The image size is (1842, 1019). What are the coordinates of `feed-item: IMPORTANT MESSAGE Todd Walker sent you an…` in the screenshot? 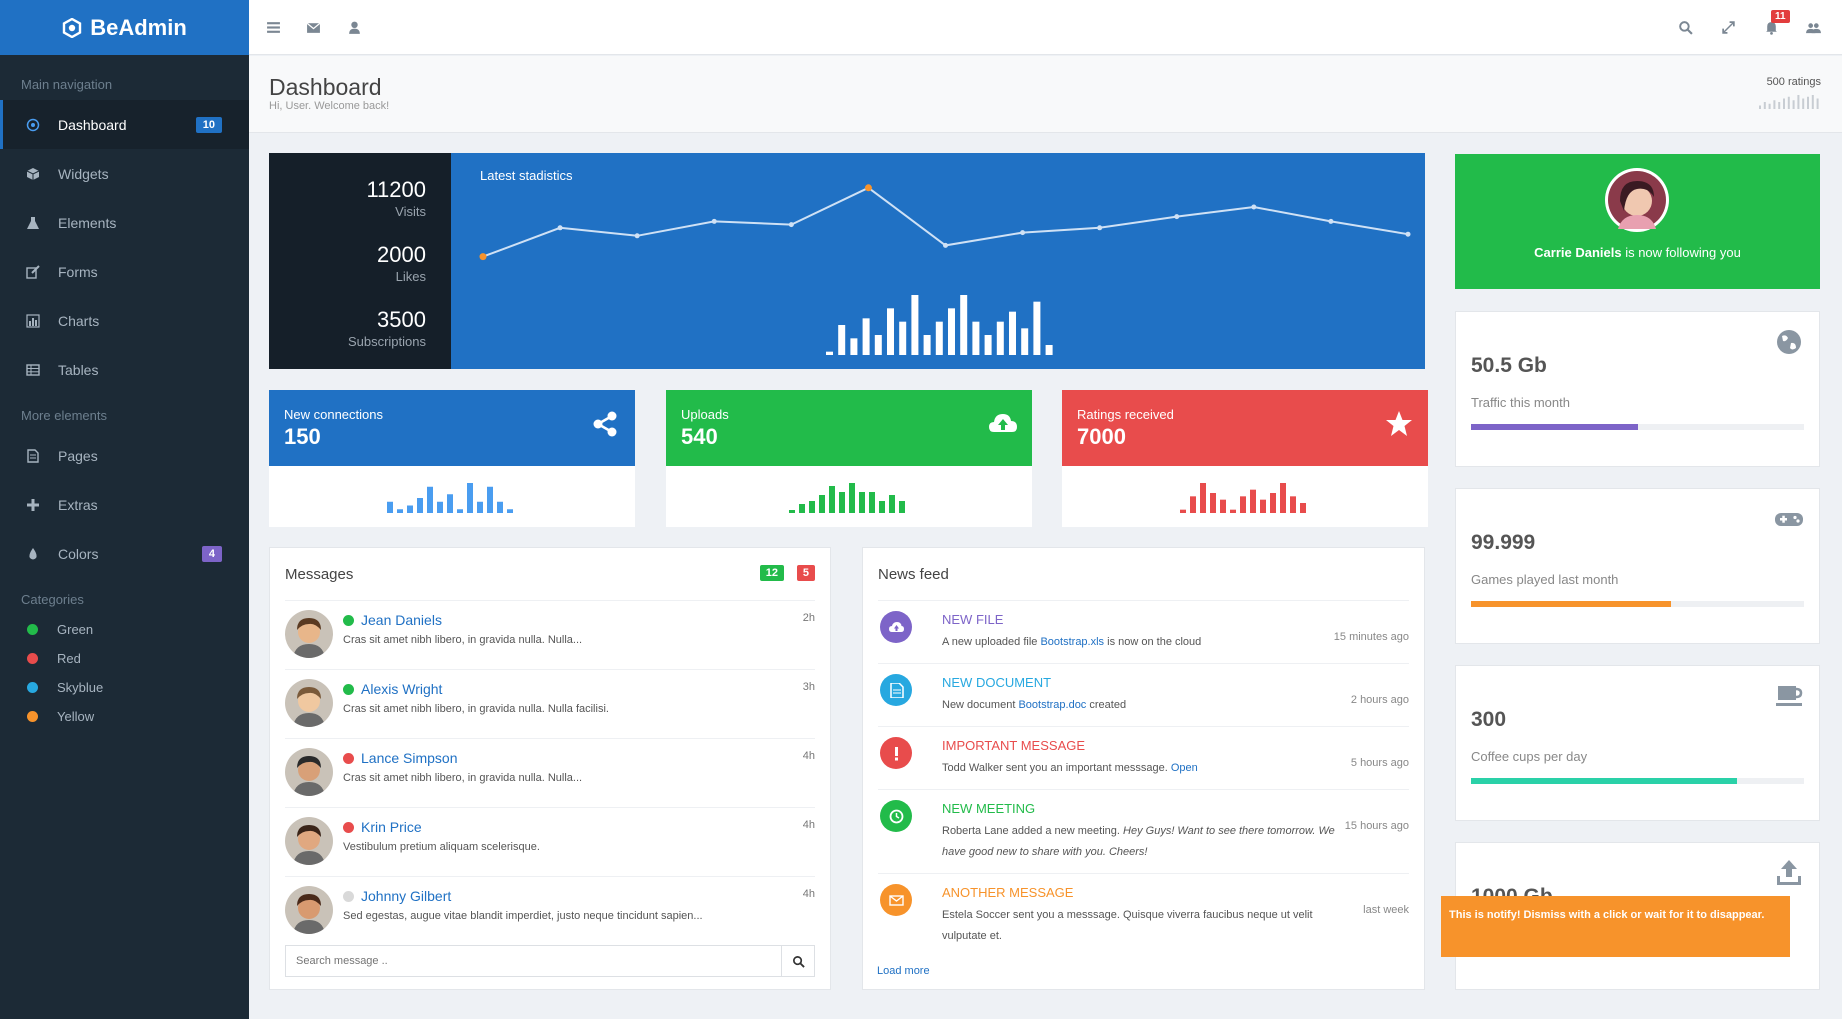 It's located at (1143, 757).